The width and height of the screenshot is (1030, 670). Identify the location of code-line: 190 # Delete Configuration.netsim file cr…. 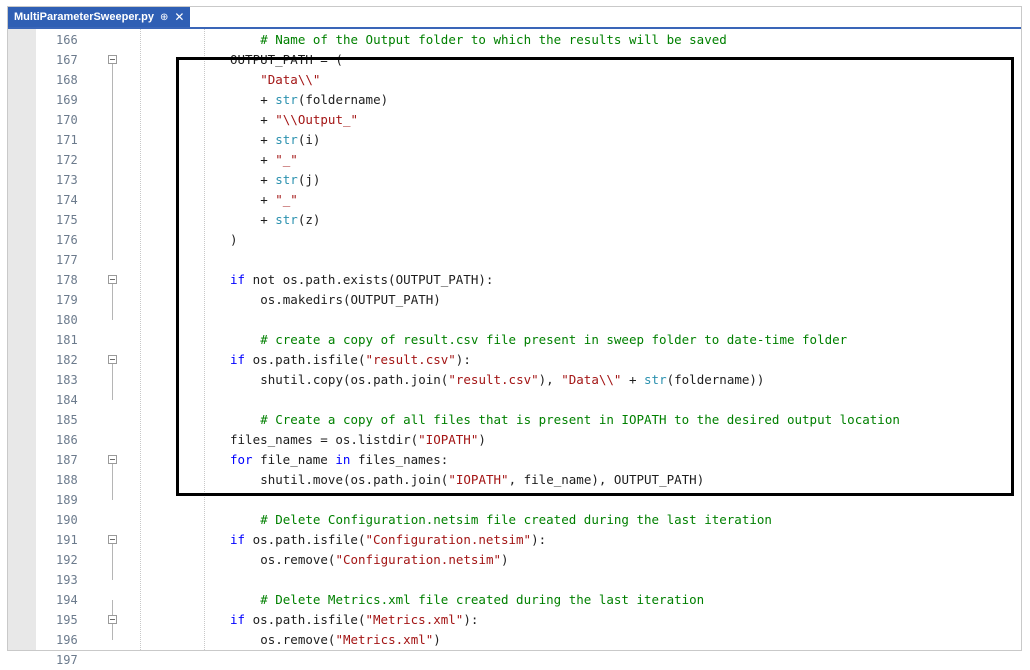
(514, 520).